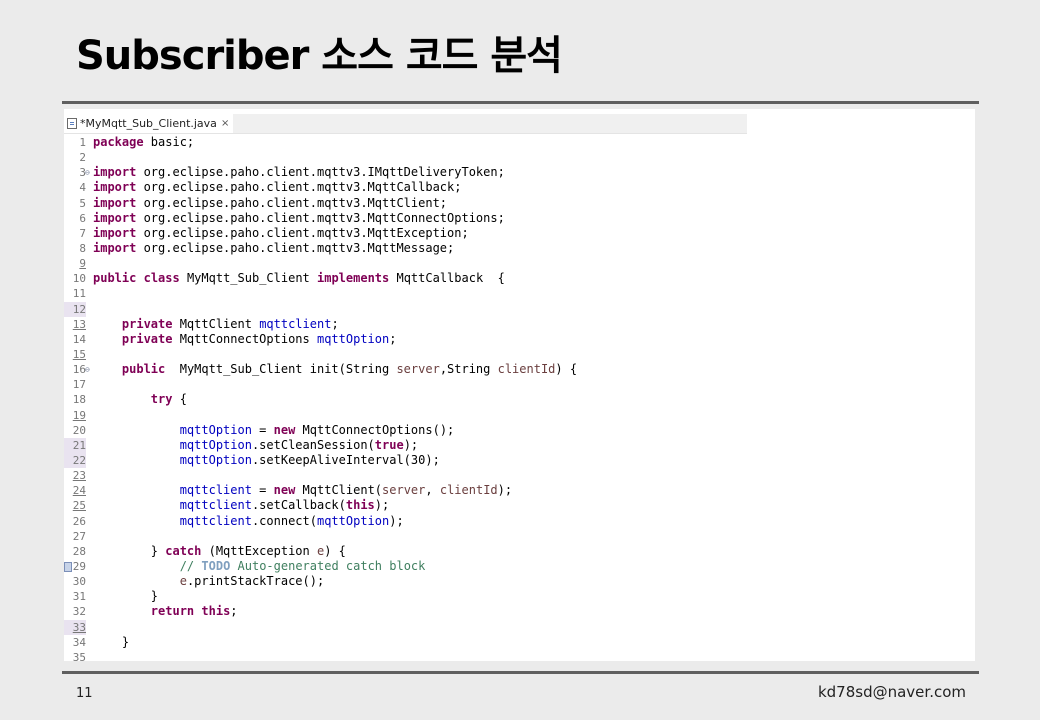 The height and width of the screenshot is (720, 1040). I want to click on code-line: 28 } catch (MqttException e) {, so click(519, 551).